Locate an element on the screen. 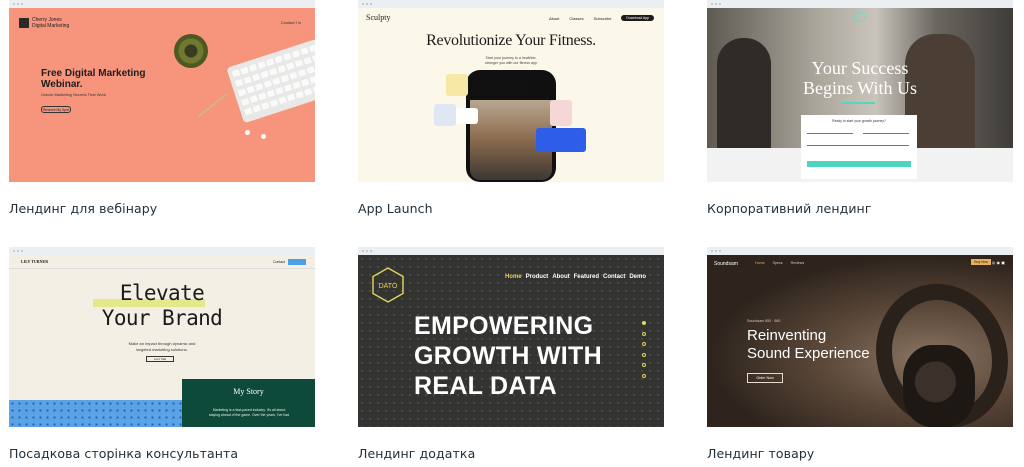 The image size is (1024, 467). preview-headline: Elevate Your Brand is located at coordinates (162, 305).